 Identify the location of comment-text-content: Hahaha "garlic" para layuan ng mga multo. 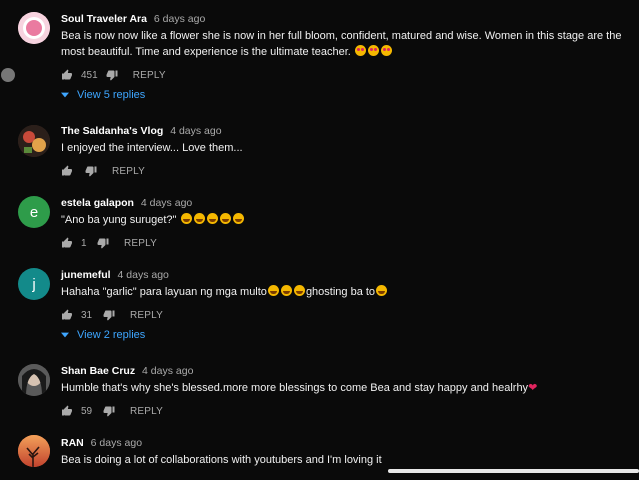
(164, 292).